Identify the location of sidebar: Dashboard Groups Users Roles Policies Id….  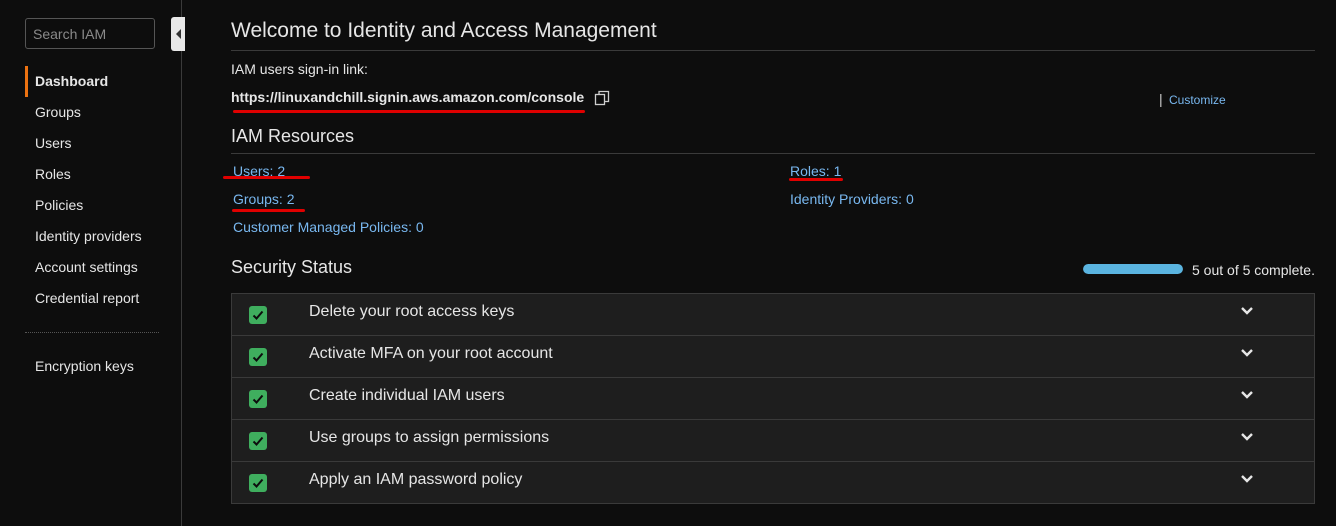
(92, 263).